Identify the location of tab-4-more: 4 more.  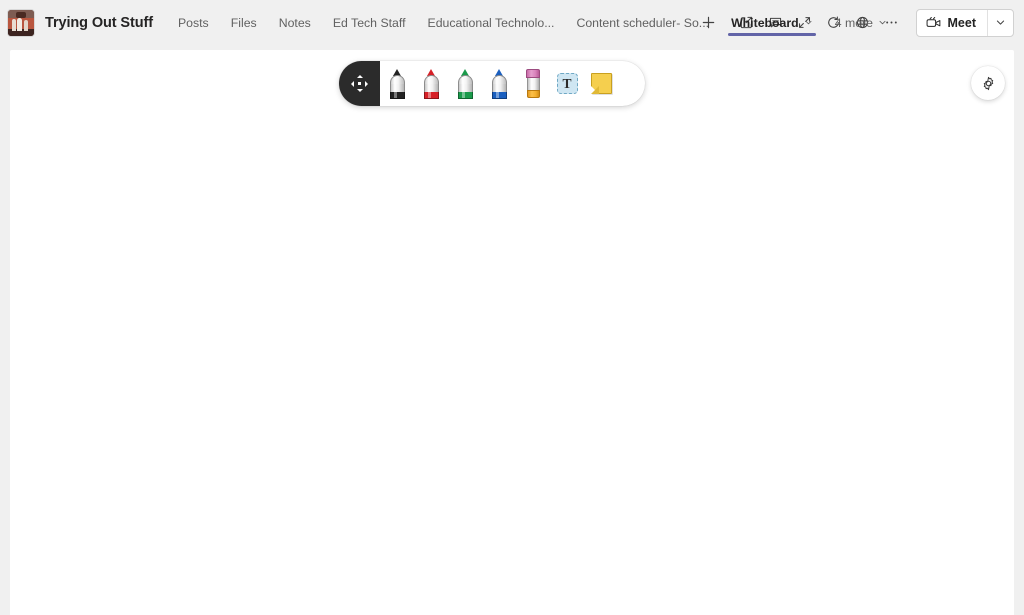
(861, 22).